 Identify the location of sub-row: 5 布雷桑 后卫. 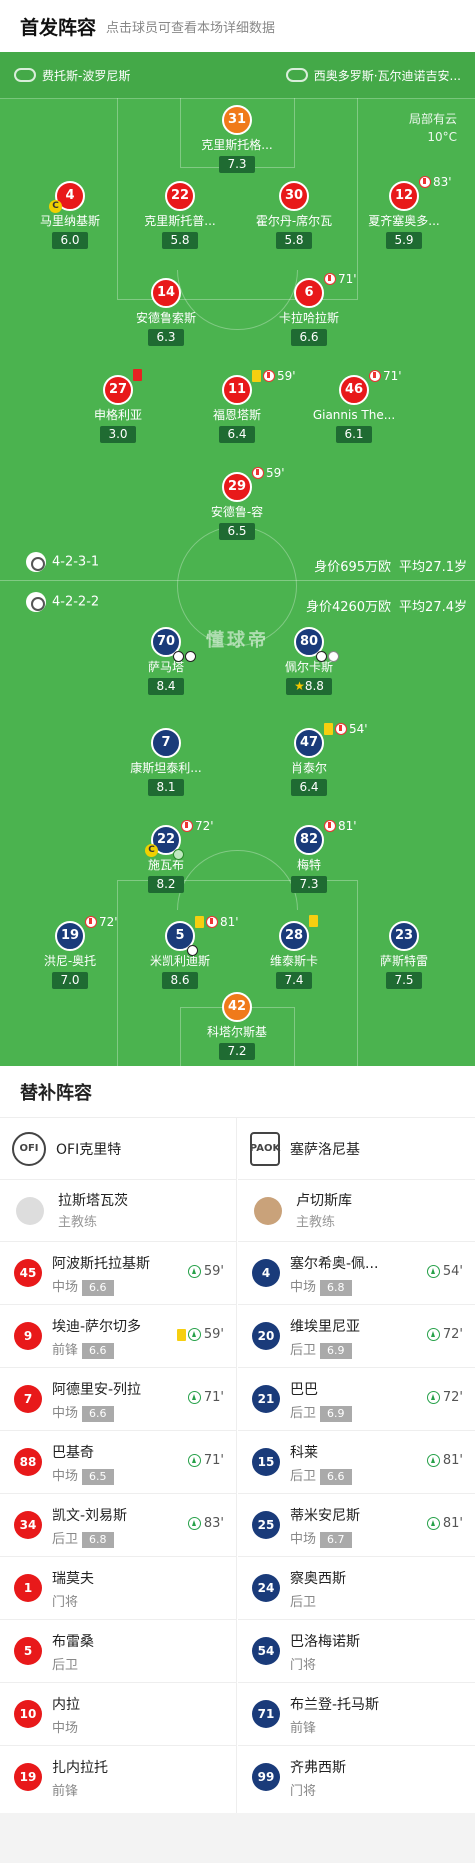
(118, 1651).